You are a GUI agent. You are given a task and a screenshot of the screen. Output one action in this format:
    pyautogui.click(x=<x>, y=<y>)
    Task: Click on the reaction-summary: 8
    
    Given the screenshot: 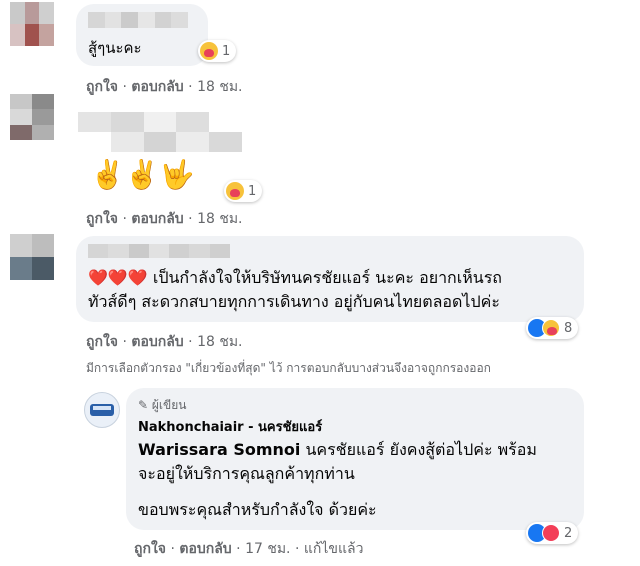 What is the action you would take?
    pyautogui.click(x=552, y=328)
    